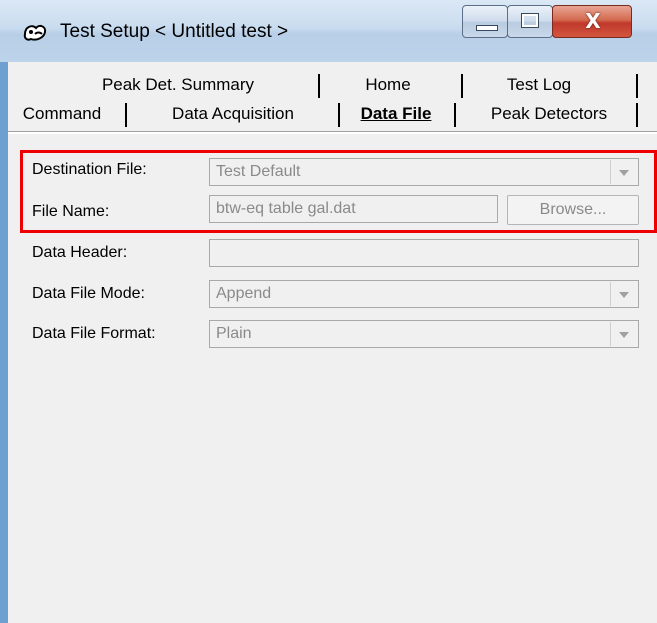 Image resolution: width=657 pixels, height=623 pixels. What do you see at coordinates (62, 114) in the screenshot?
I see `tab-command: Command` at bounding box center [62, 114].